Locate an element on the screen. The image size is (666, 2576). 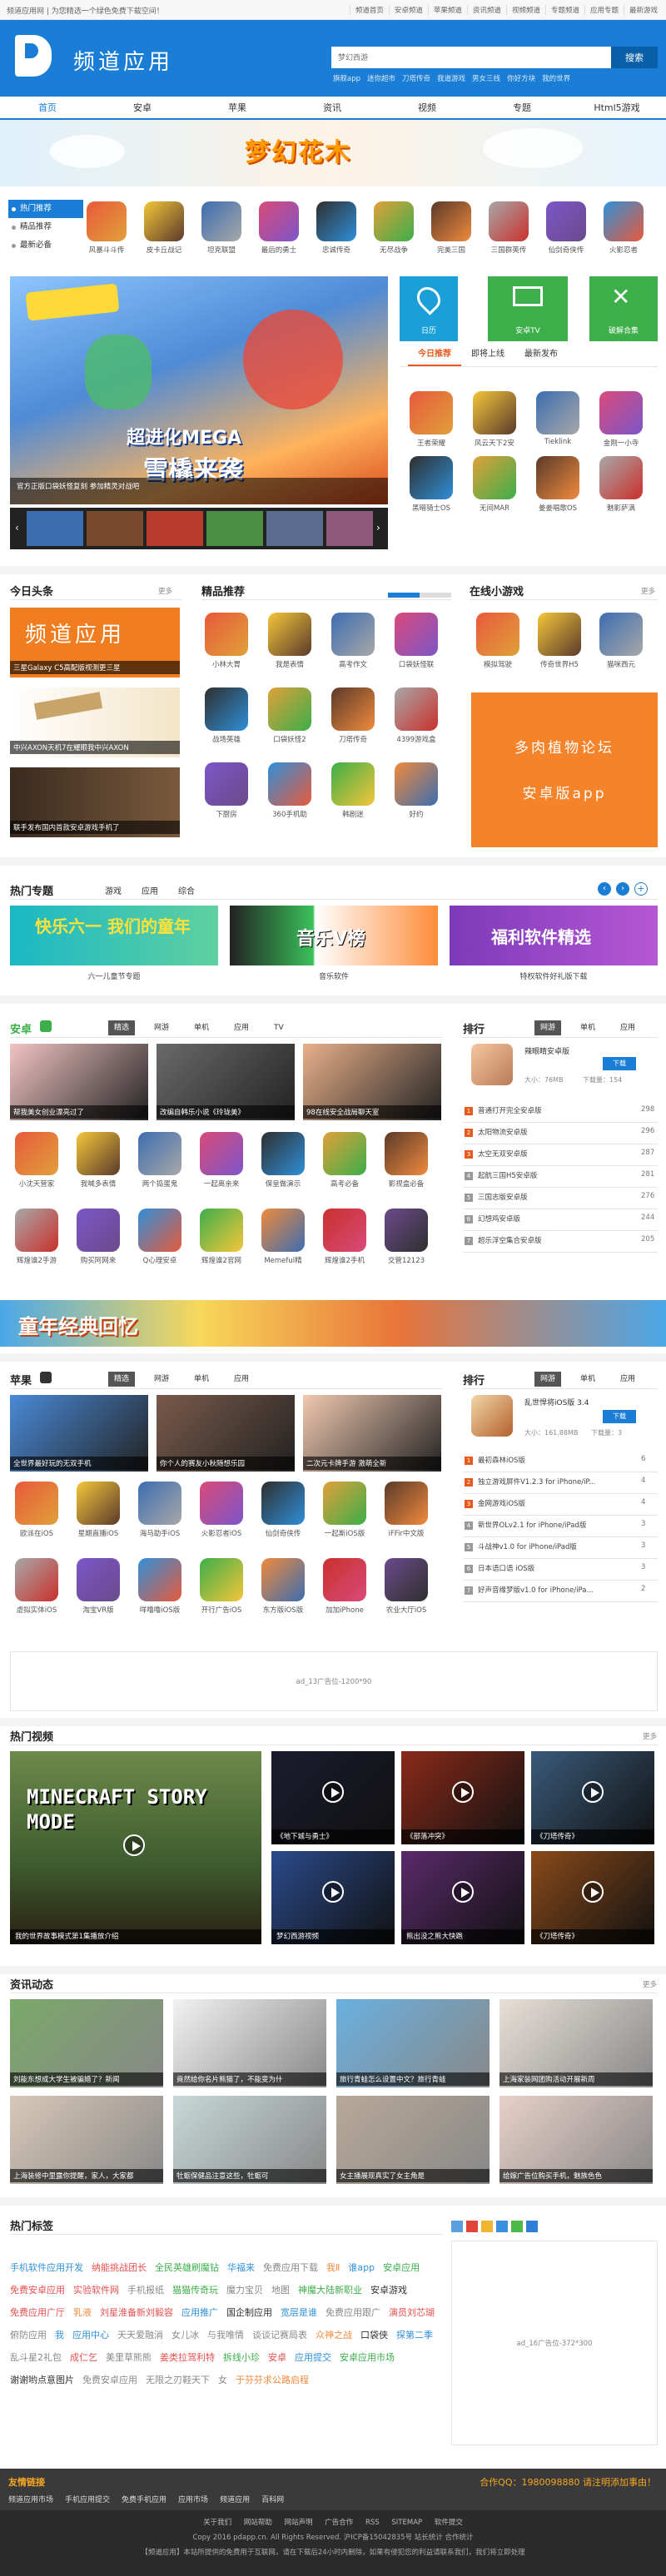
app-label: 我是表情 is located at coordinates (290, 664).